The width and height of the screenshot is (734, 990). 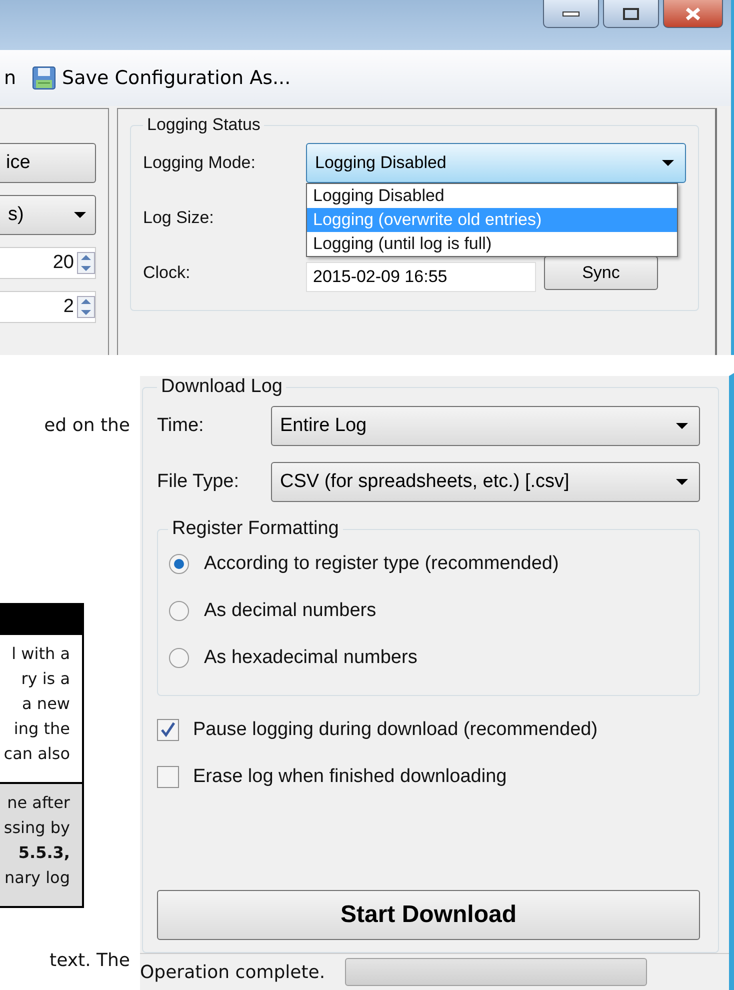 I want to click on close-button, so click(x=693, y=14).